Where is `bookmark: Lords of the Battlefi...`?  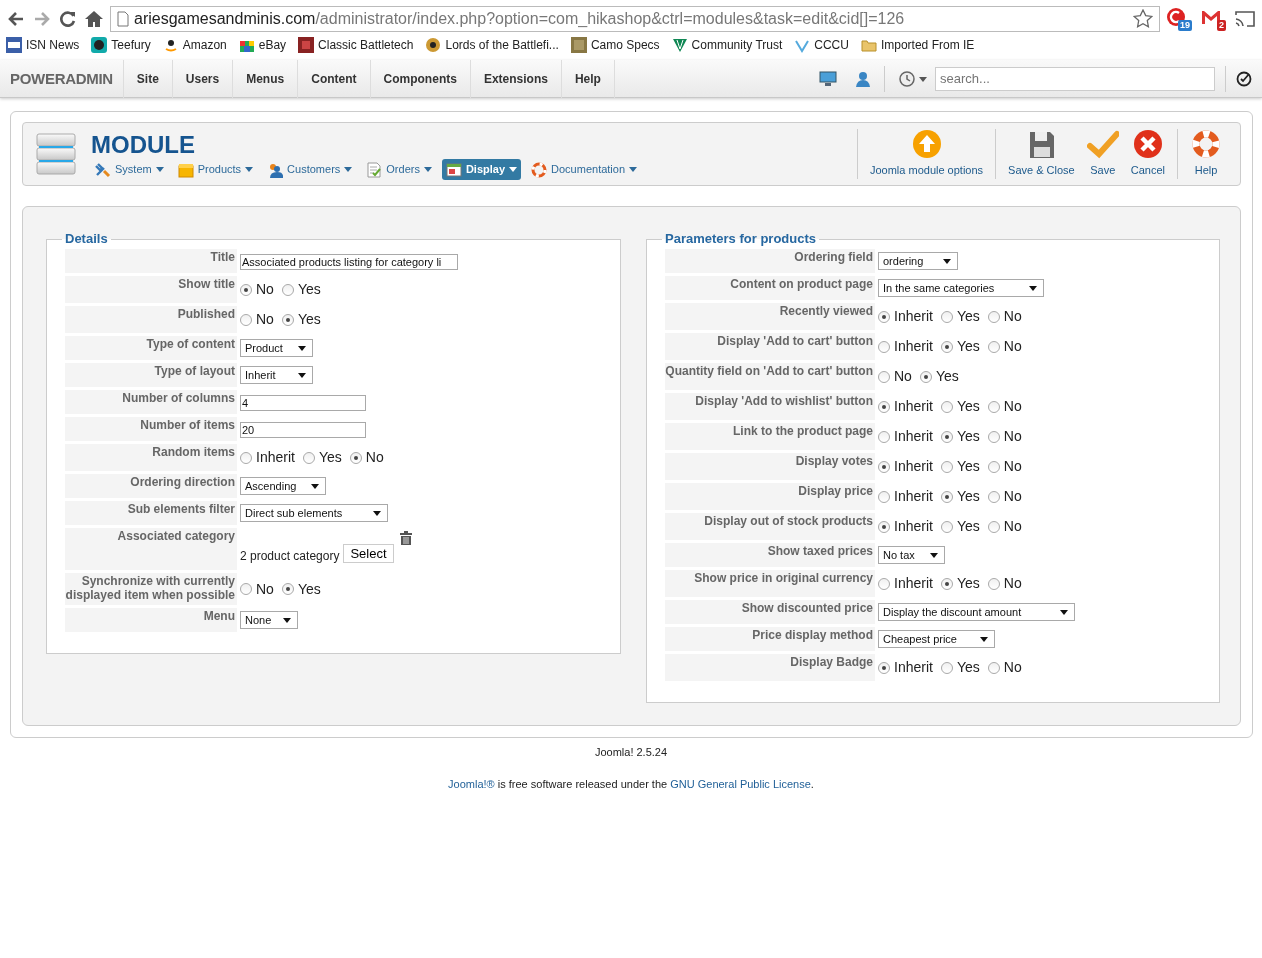 bookmark: Lords of the Battlefi... is located at coordinates (492, 45).